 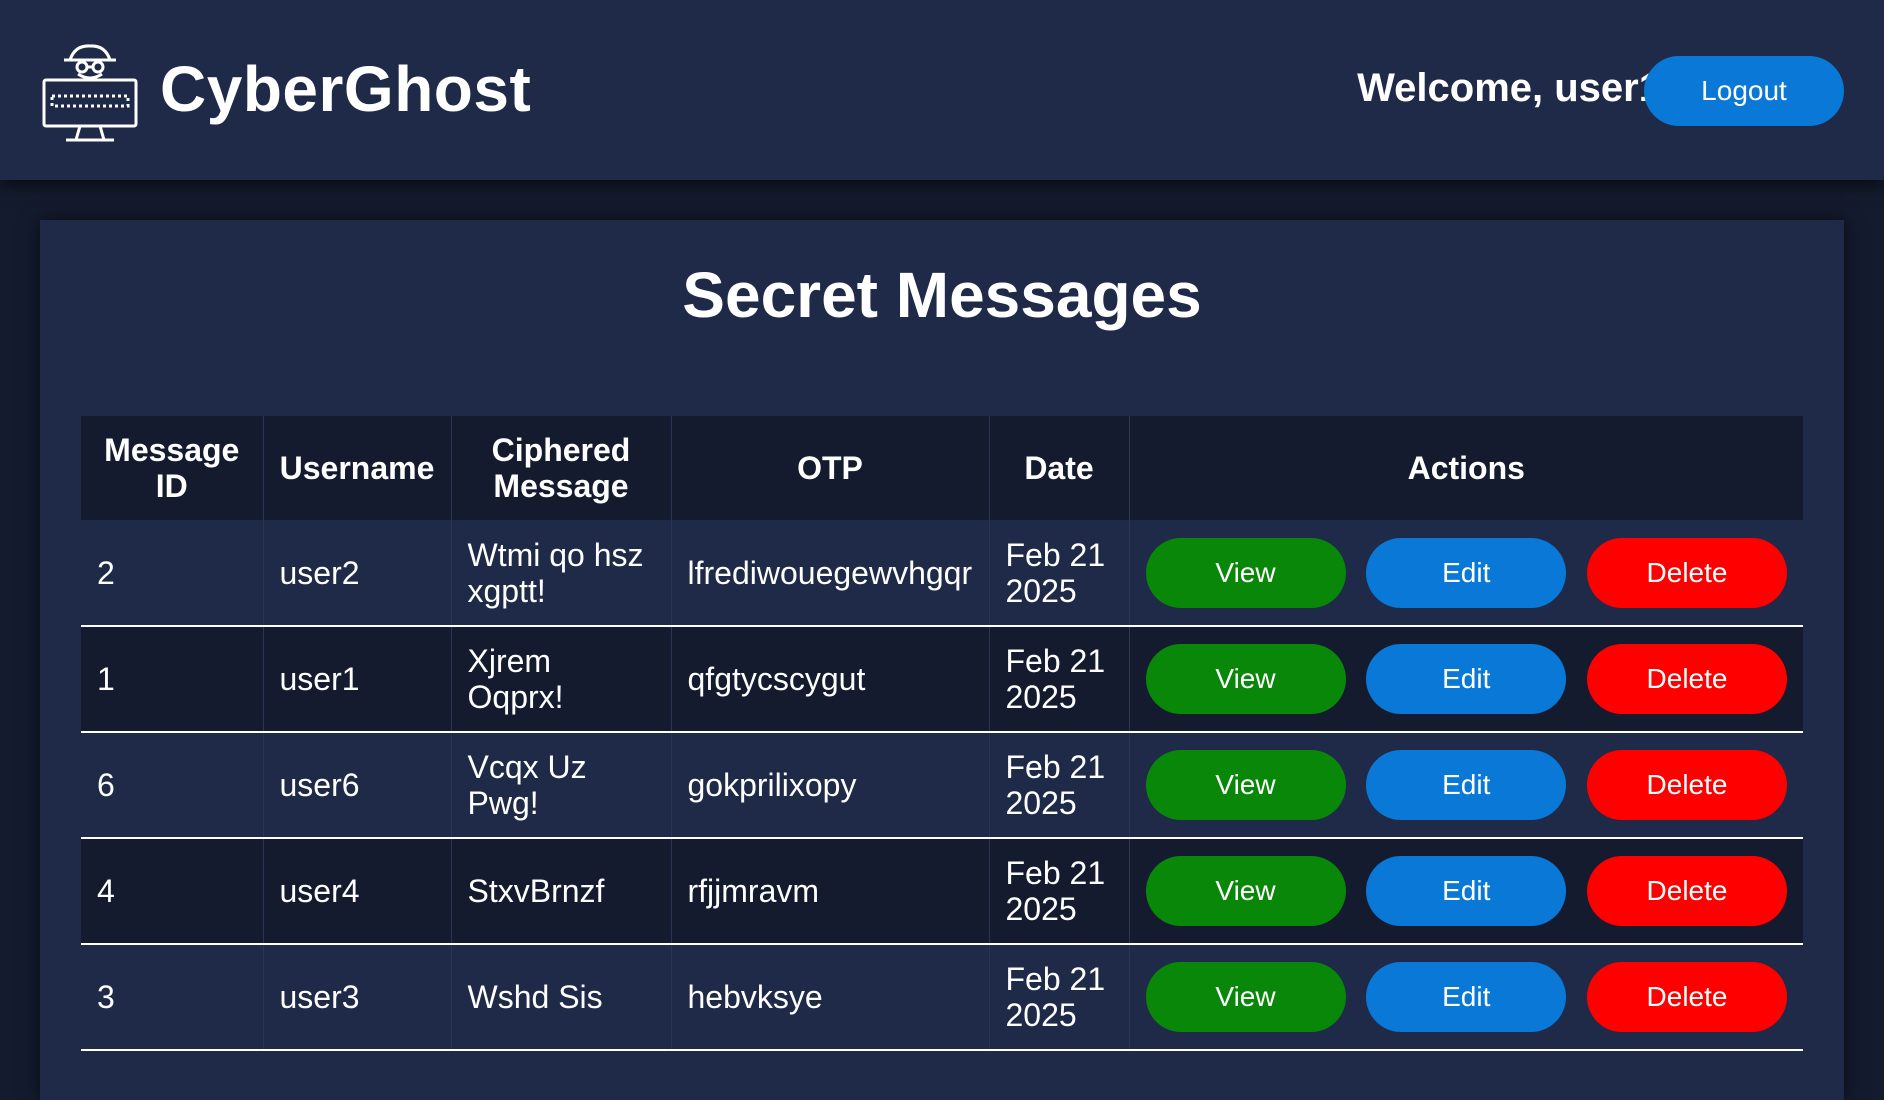 I want to click on cell-otp: lfrediwouegewvhgqr, so click(x=830, y=573).